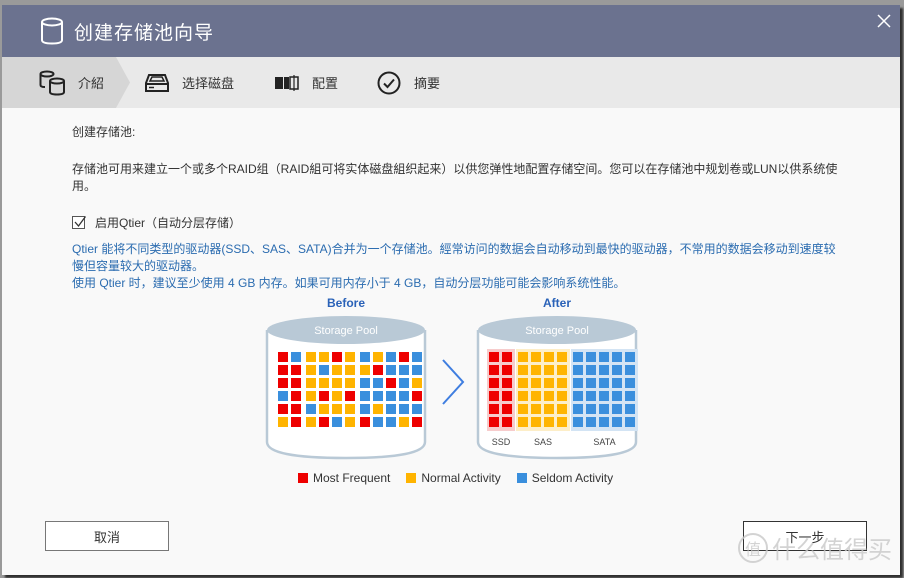  Describe the element at coordinates (188, 82) in the screenshot. I see `step-select-disks: 选择磁盘` at that location.